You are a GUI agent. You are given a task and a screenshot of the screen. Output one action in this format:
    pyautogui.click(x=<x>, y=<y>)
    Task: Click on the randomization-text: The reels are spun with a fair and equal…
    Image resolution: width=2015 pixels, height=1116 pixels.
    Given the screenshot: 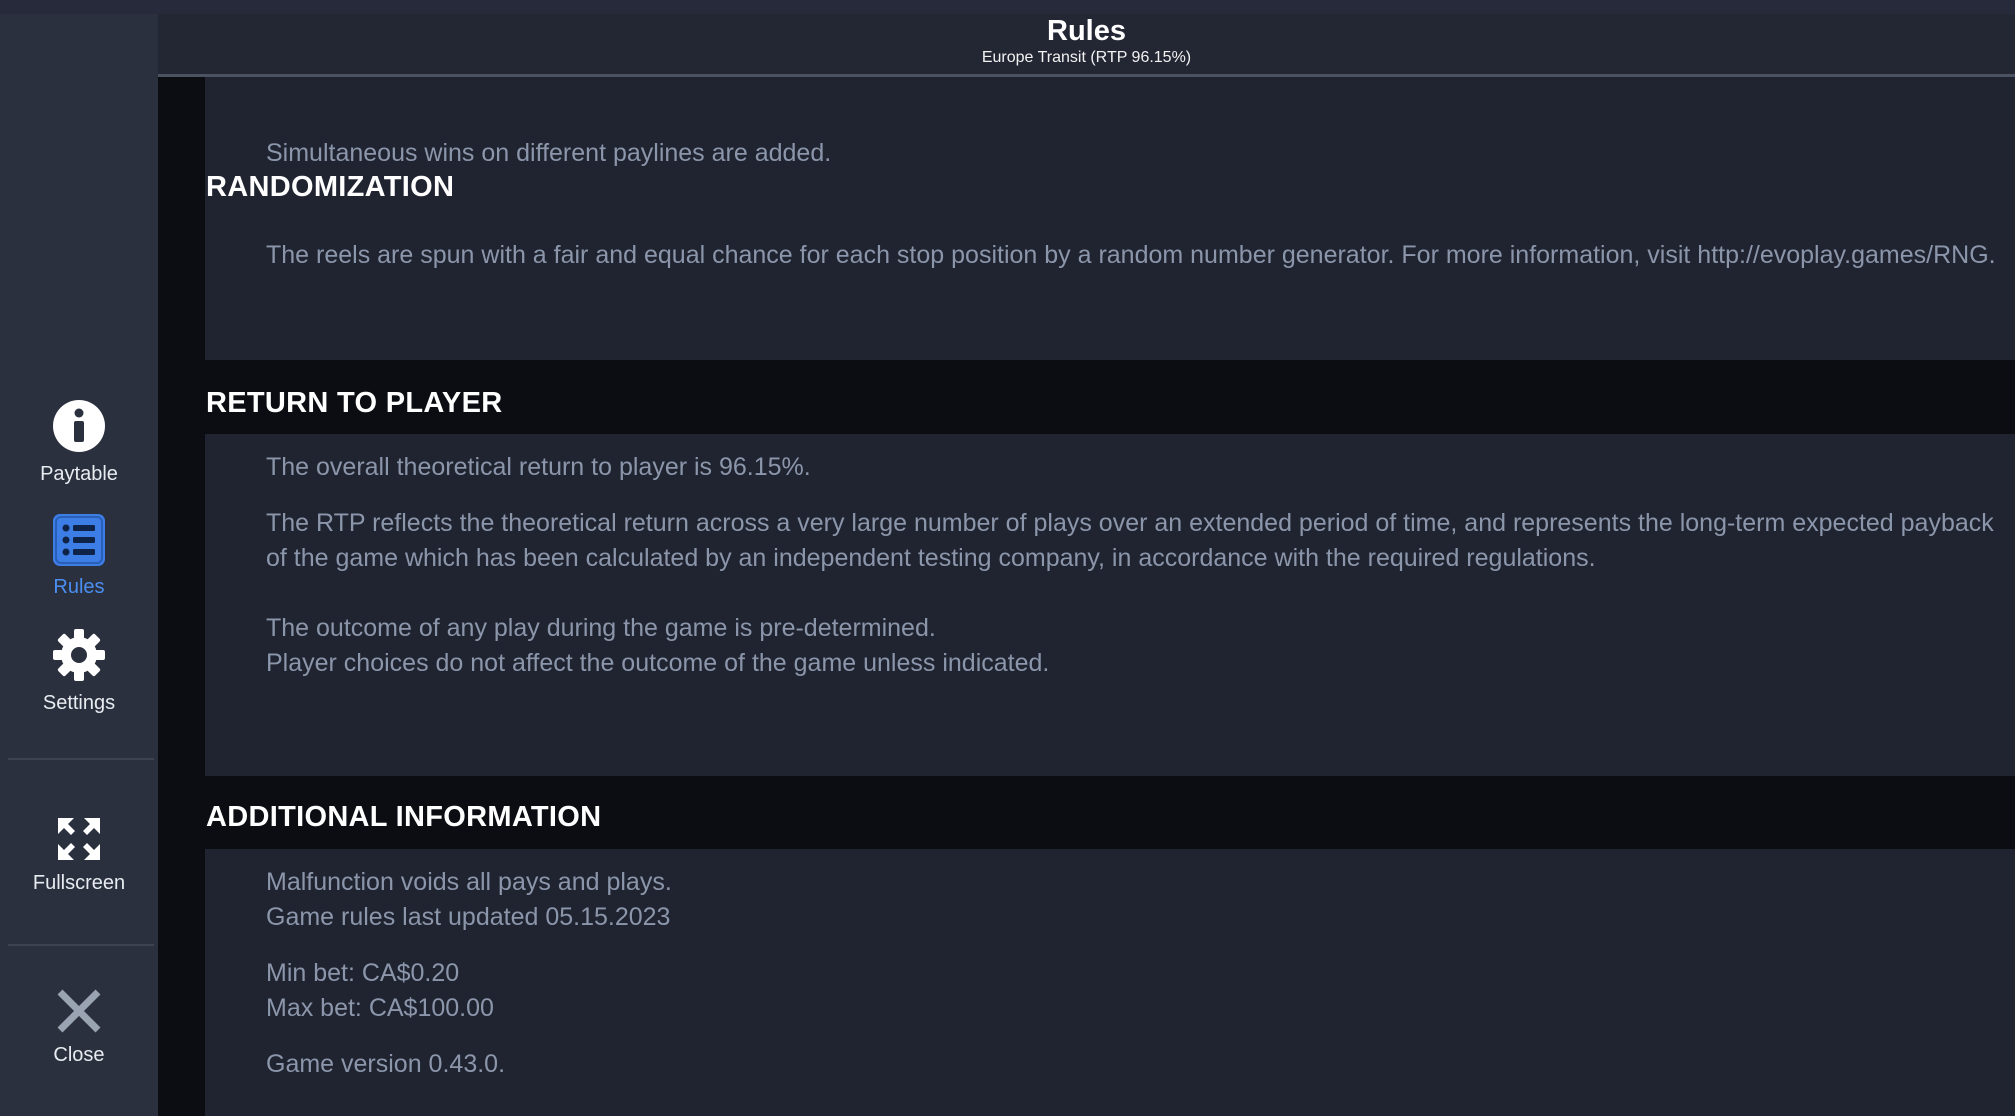 What is the action you would take?
    pyautogui.click(x=1131, y=255)
    